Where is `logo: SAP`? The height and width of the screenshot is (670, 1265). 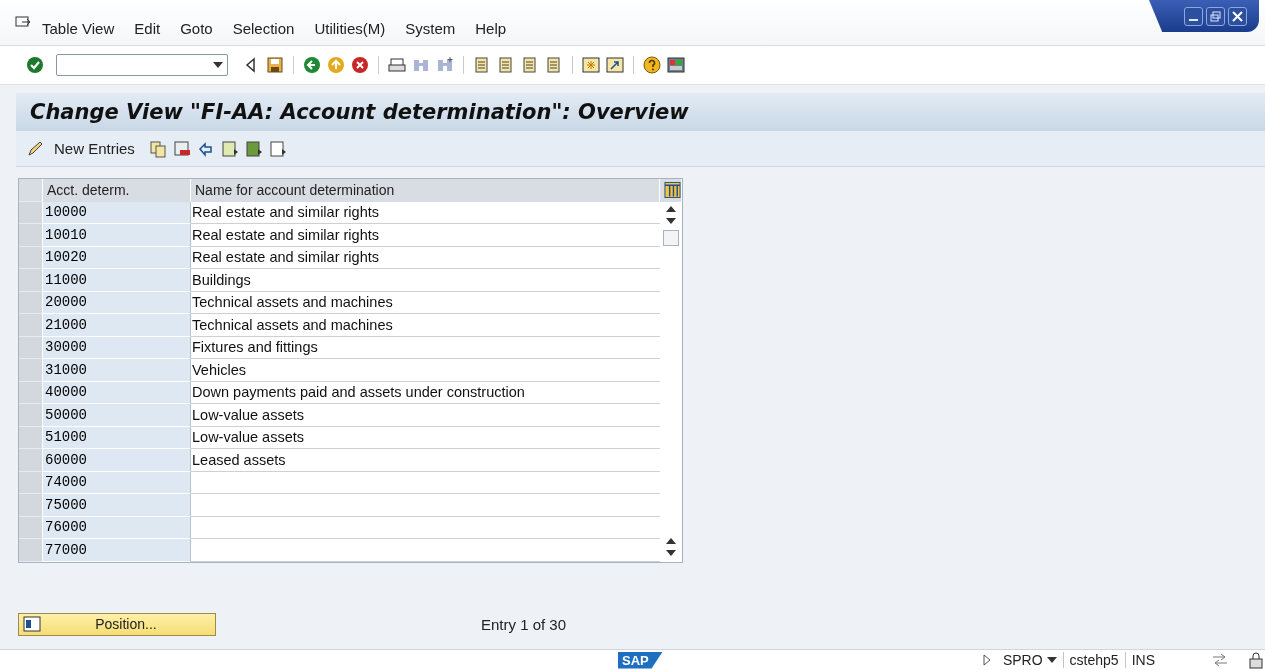 logo: SAP is located at coordinates (640, 660).